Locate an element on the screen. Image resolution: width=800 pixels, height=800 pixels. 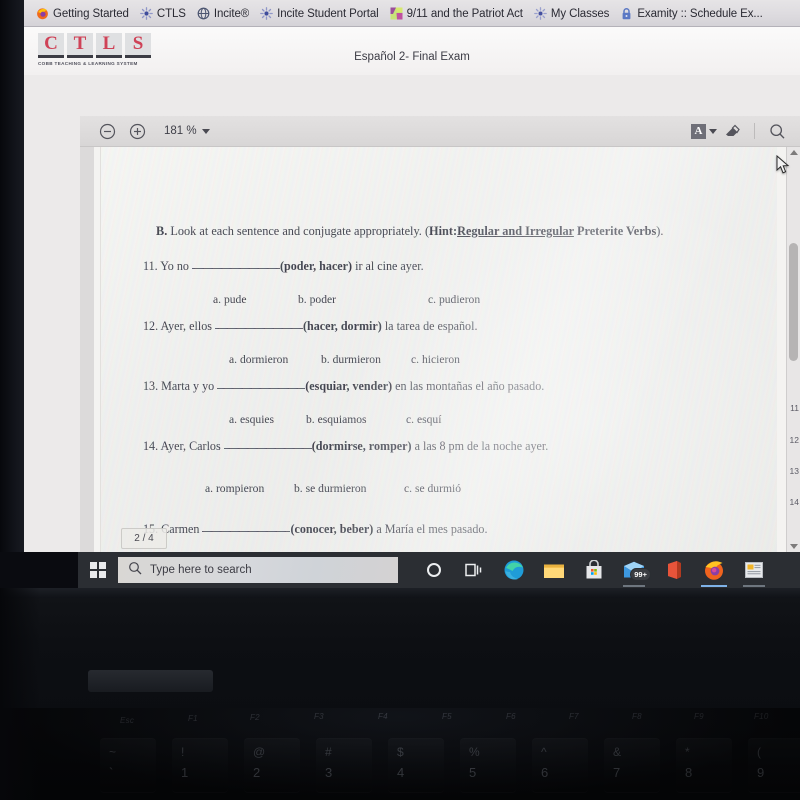
bookmark-ctls: CTLS is located at coordinates (163, 13).